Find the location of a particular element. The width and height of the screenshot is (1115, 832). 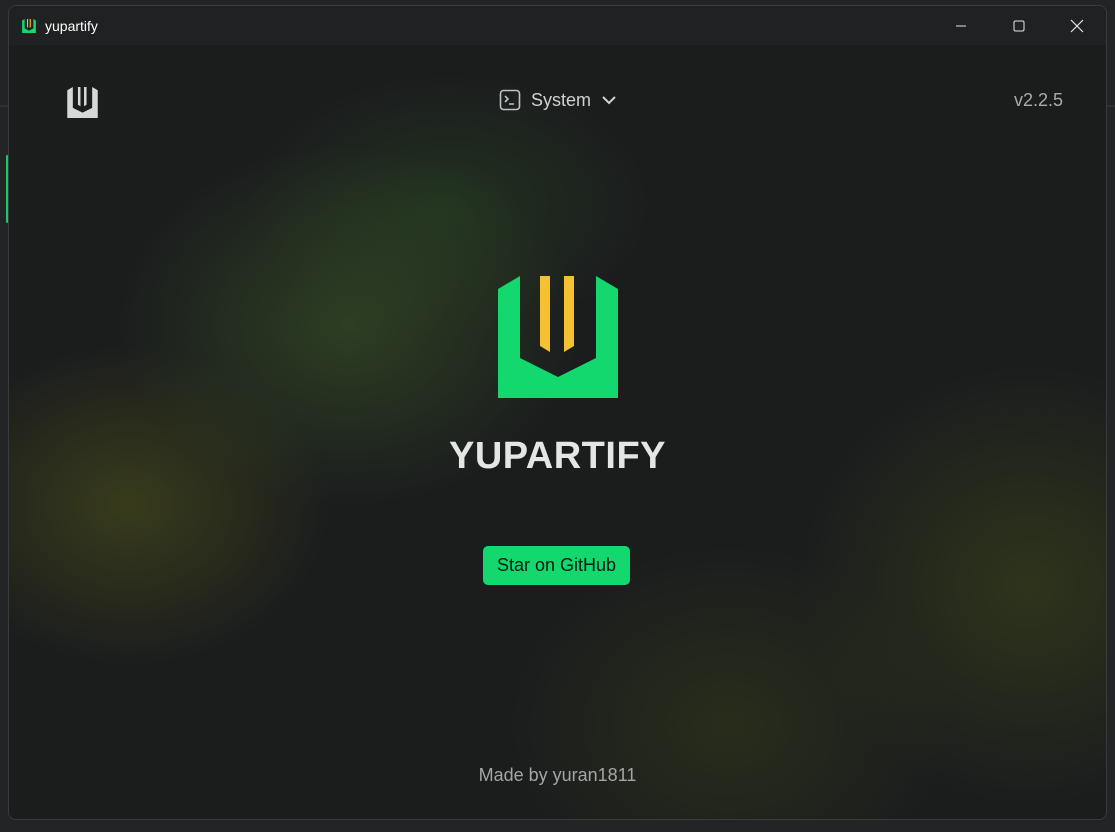

shell-selector-label: System is located at coordinates (561, 99).